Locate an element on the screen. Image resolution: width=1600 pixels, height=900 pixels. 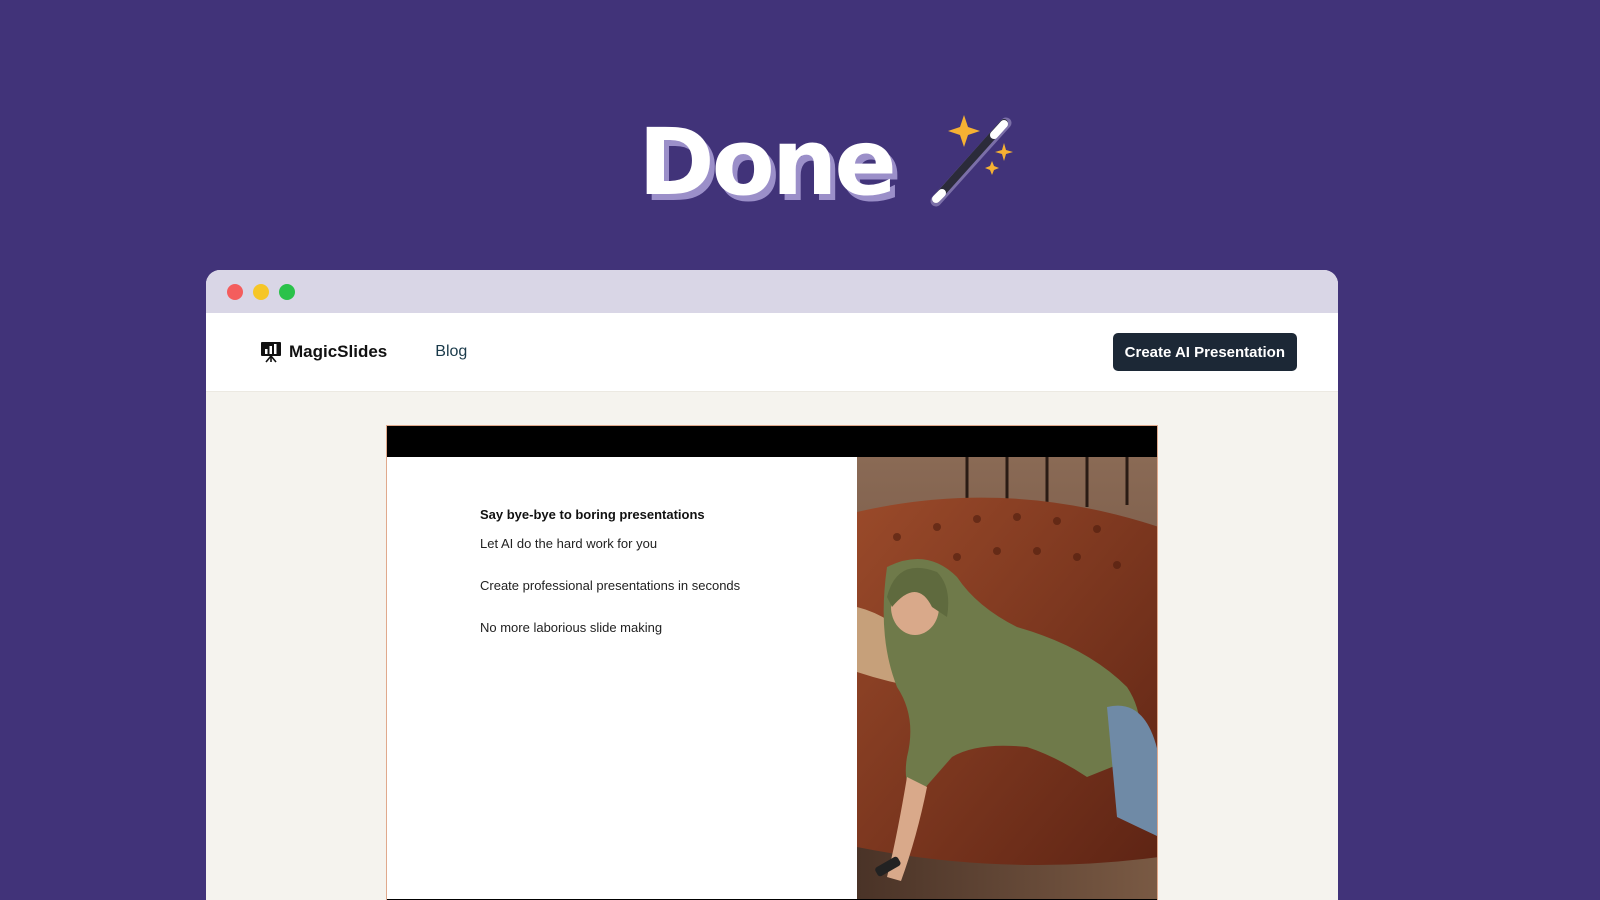
magic-wand-icon is located at coordinates (971, 161).